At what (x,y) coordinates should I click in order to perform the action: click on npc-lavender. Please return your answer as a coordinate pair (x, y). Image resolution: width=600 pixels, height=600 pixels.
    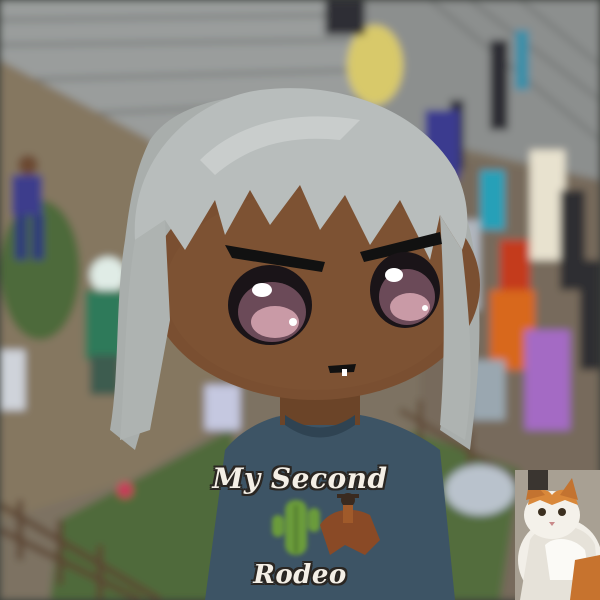
    Looking at the image, I should click on (222, 407).